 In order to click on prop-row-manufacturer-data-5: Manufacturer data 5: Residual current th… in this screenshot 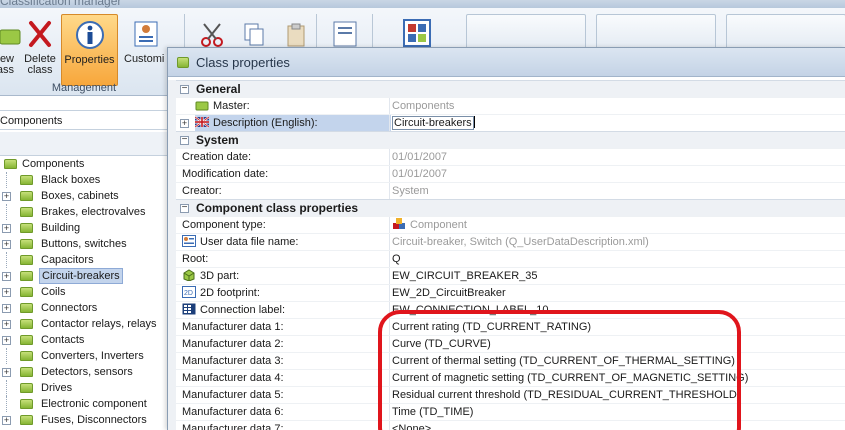, I will do `click(510, 395)`.